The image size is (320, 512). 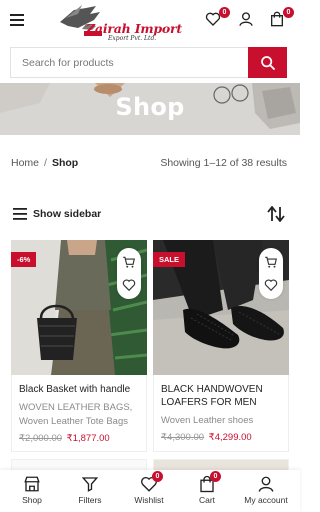 I want to click on page-banner: Shop, so click(x=150, y=109).